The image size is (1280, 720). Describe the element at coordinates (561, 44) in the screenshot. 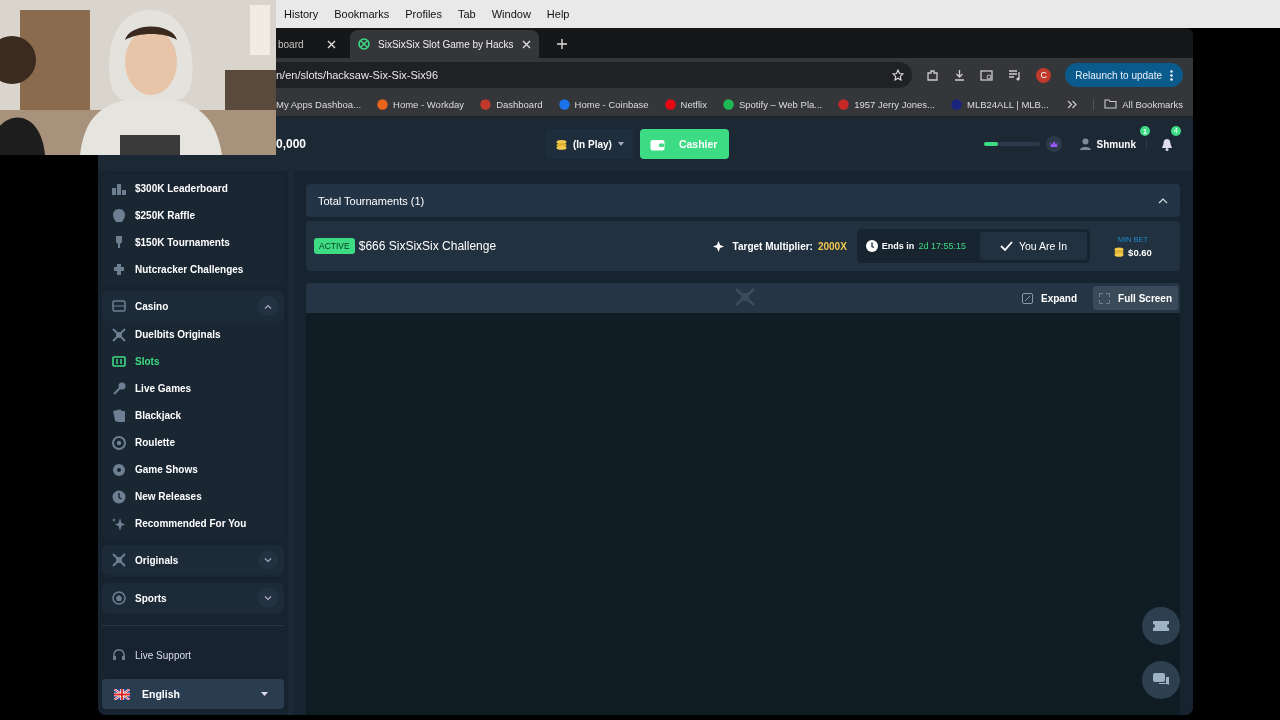

I see `new-tab-icon` at that location.